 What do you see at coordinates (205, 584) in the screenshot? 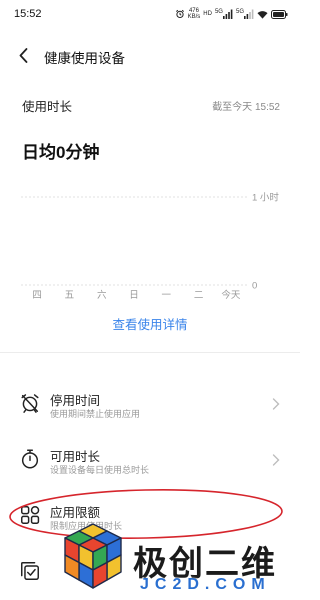
I see `watermark-domain: JC2D.COM` at bounding box center [205, 584].